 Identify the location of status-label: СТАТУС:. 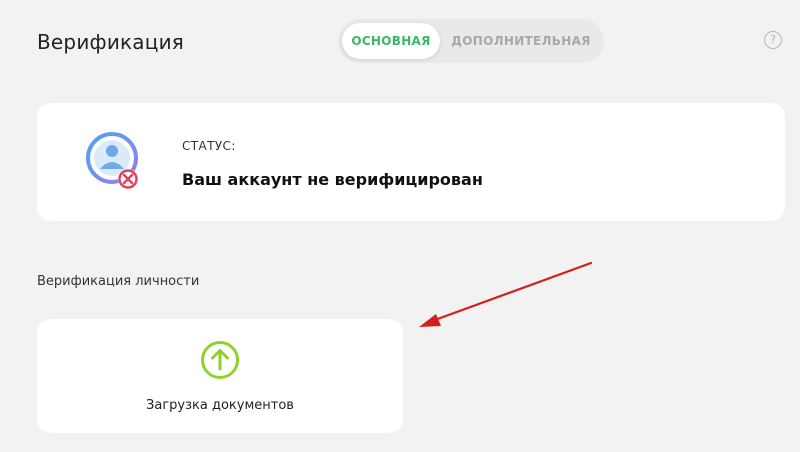
(209, 146).